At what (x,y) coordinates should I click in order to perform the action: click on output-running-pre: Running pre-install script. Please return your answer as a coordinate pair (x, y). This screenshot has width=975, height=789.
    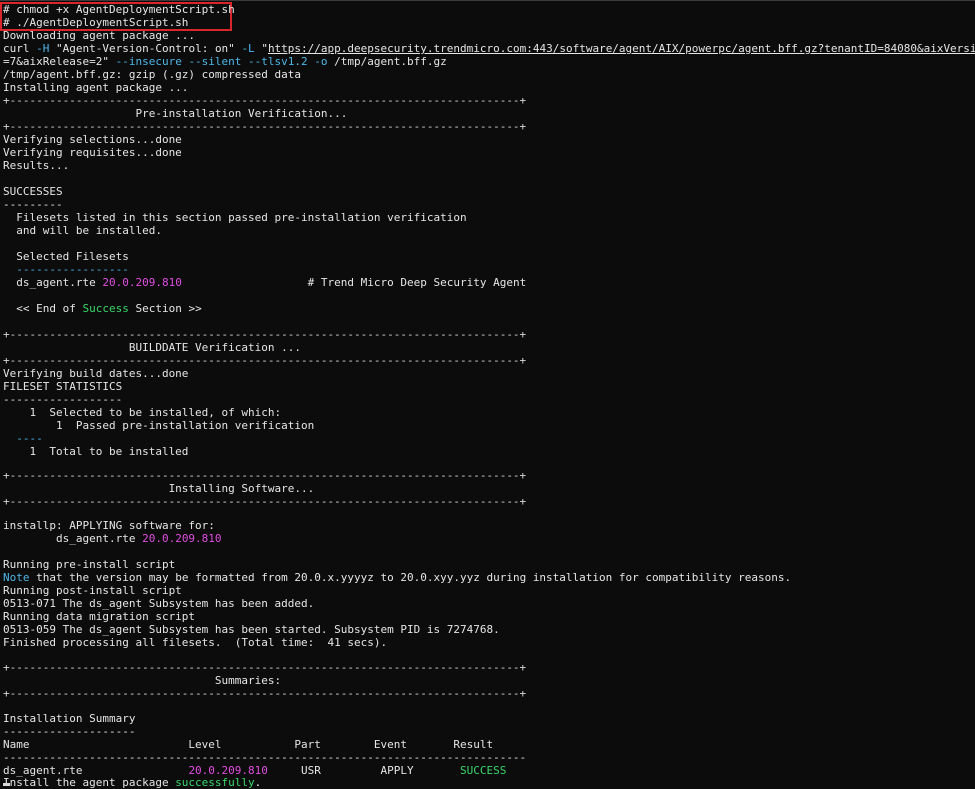
    Looking at the image, I should click on (89, 564).